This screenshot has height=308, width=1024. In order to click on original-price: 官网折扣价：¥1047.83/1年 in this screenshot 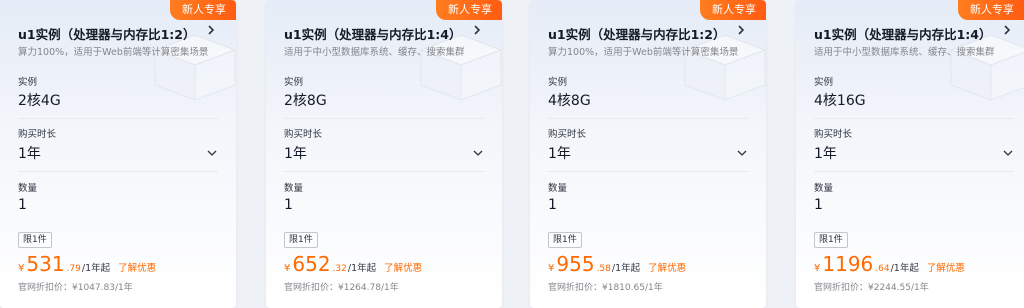, I will do `click(75, 288)`.